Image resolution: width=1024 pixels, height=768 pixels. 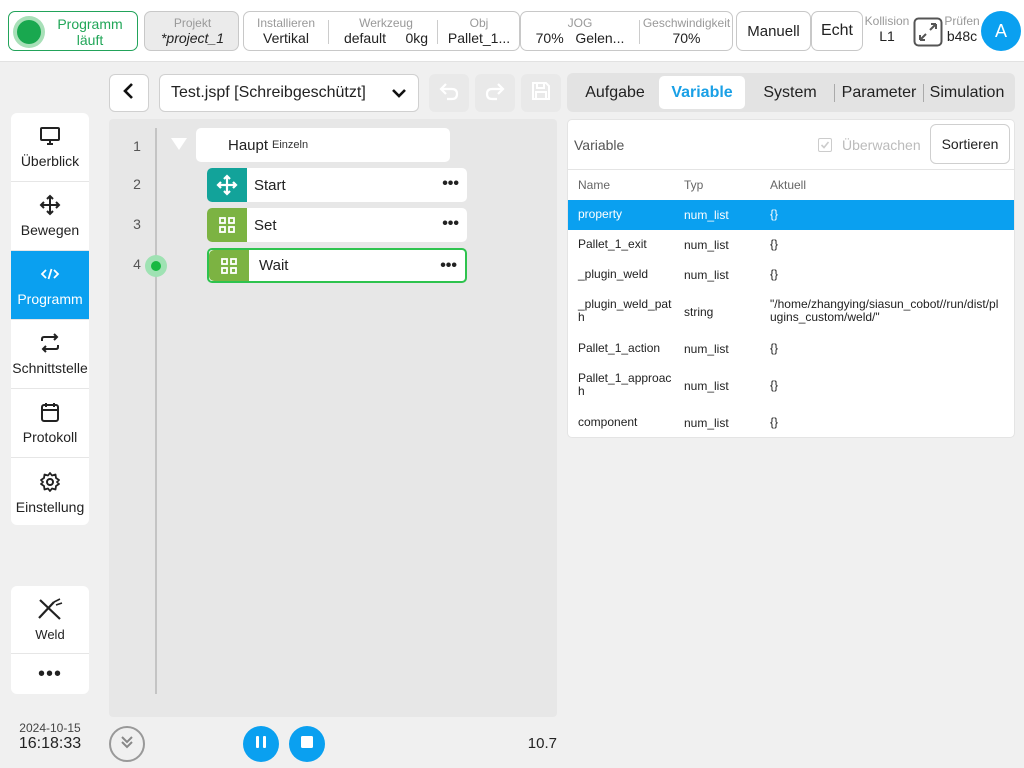 I want to click on tab-system: System, so click(x=790, y=92).